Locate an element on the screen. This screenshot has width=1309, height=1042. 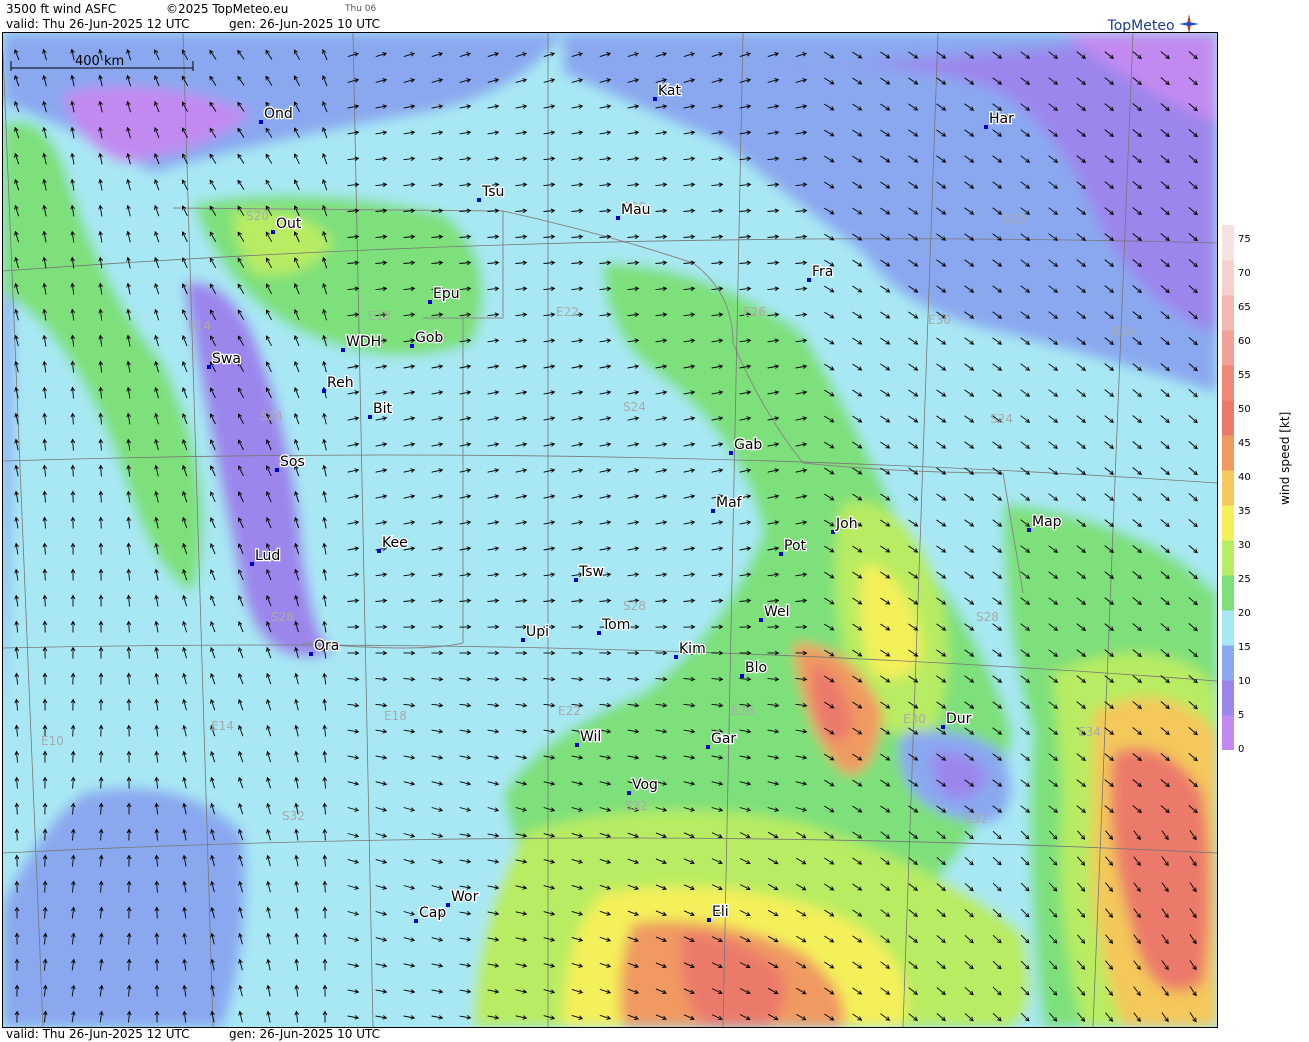
compass-icon is located at coordinates (1189, 24).